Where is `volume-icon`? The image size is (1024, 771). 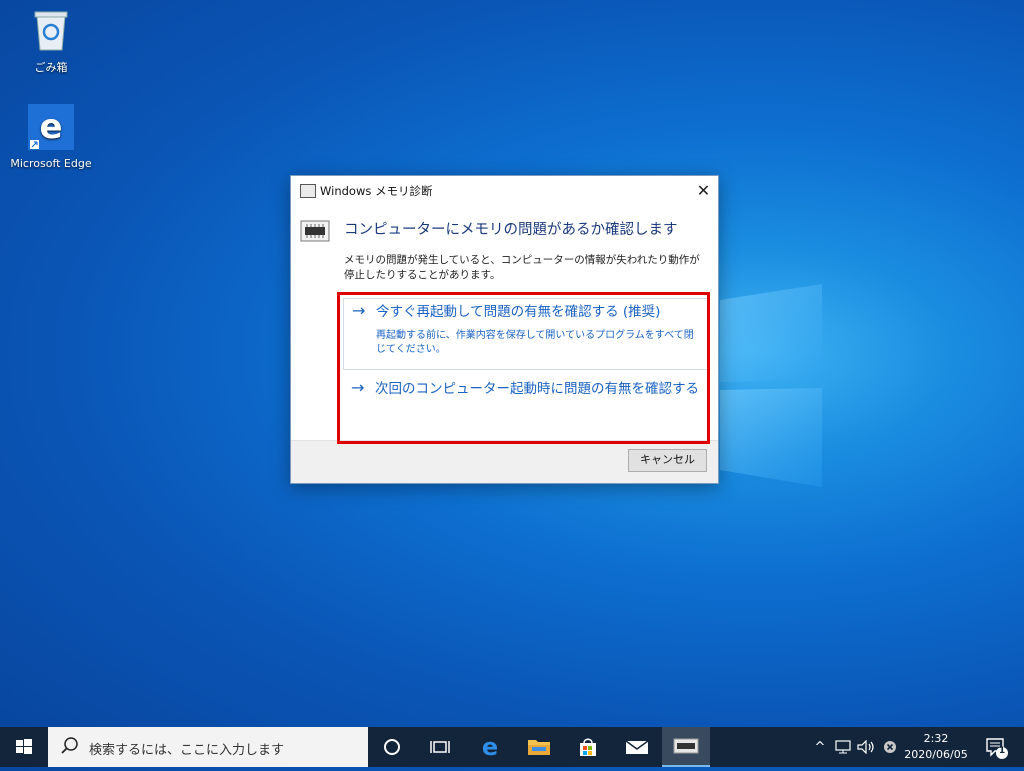
volume-icon is located at coordinates (866, 747).